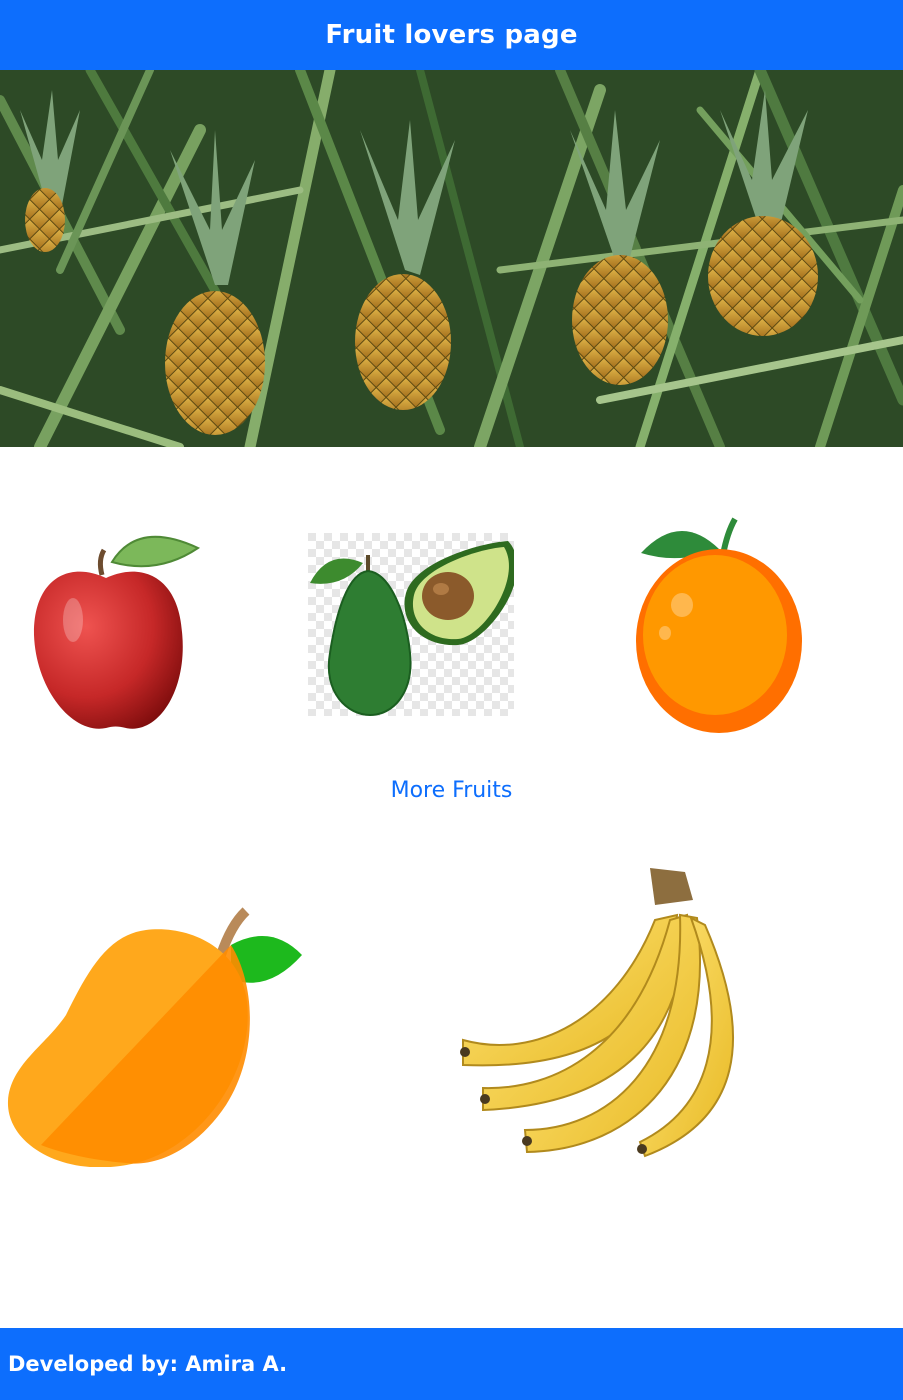 The image size is (903, 1400). What do you see at coordinates (154, 1037) in the screenshot?
I see `mango-image` at bounding box center [154, 1037].